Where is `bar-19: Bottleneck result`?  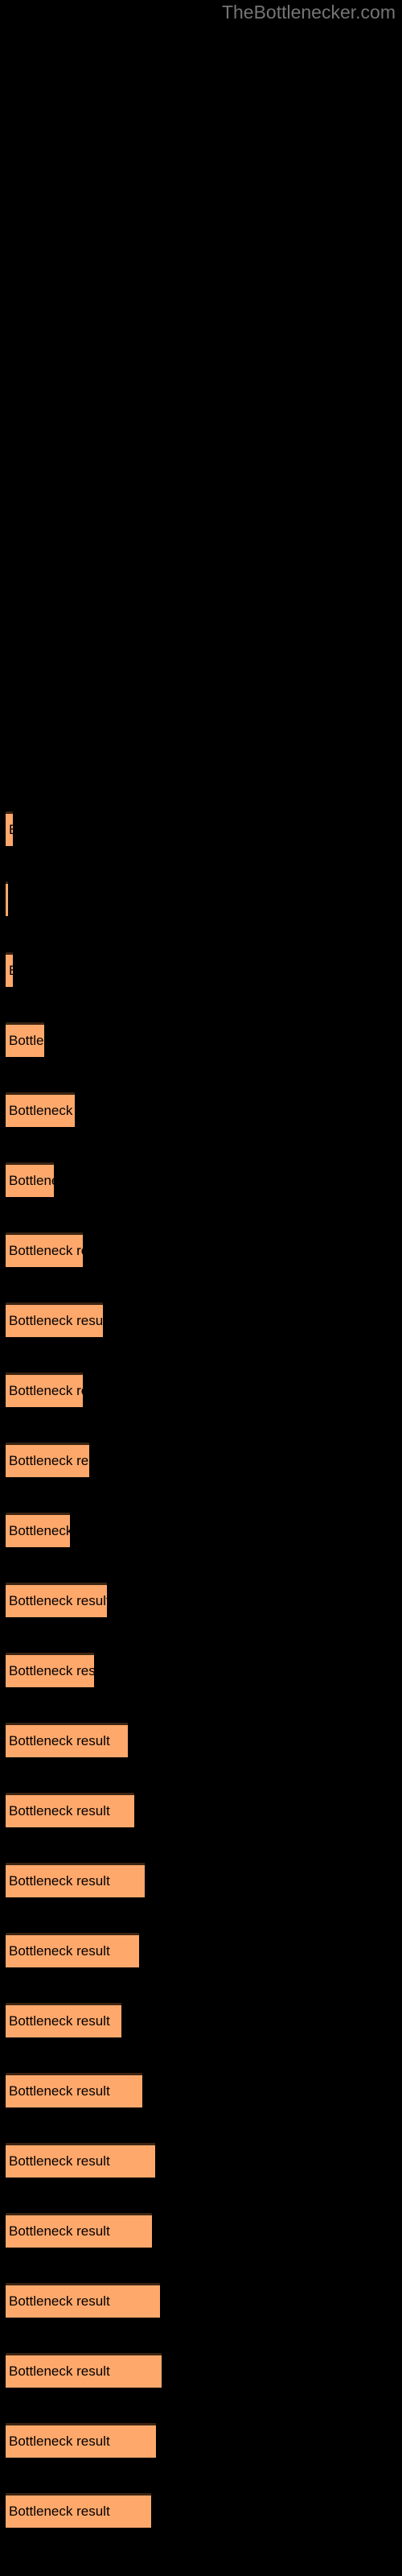 bar-19: Bottleneck result is located at coordinates (74, 2090).